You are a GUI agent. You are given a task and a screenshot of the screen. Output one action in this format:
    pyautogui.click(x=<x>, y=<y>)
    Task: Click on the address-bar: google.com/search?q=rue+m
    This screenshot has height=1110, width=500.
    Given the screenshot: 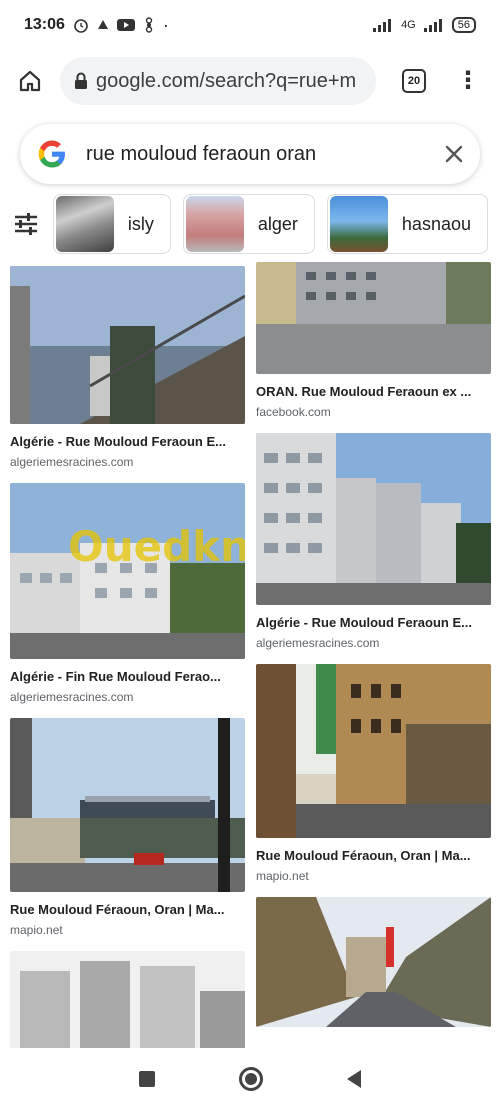 What is the action you would take?
    pyautogui.click(x=218, y=81)
    